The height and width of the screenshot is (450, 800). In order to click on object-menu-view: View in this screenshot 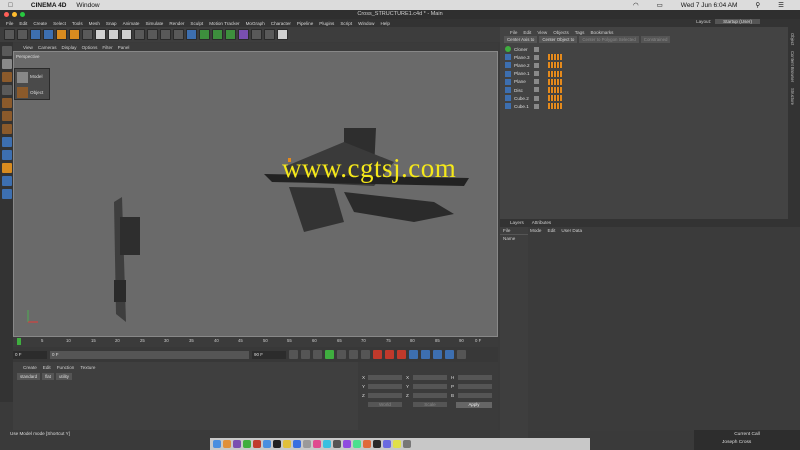, I will do `click(542, 32)`.